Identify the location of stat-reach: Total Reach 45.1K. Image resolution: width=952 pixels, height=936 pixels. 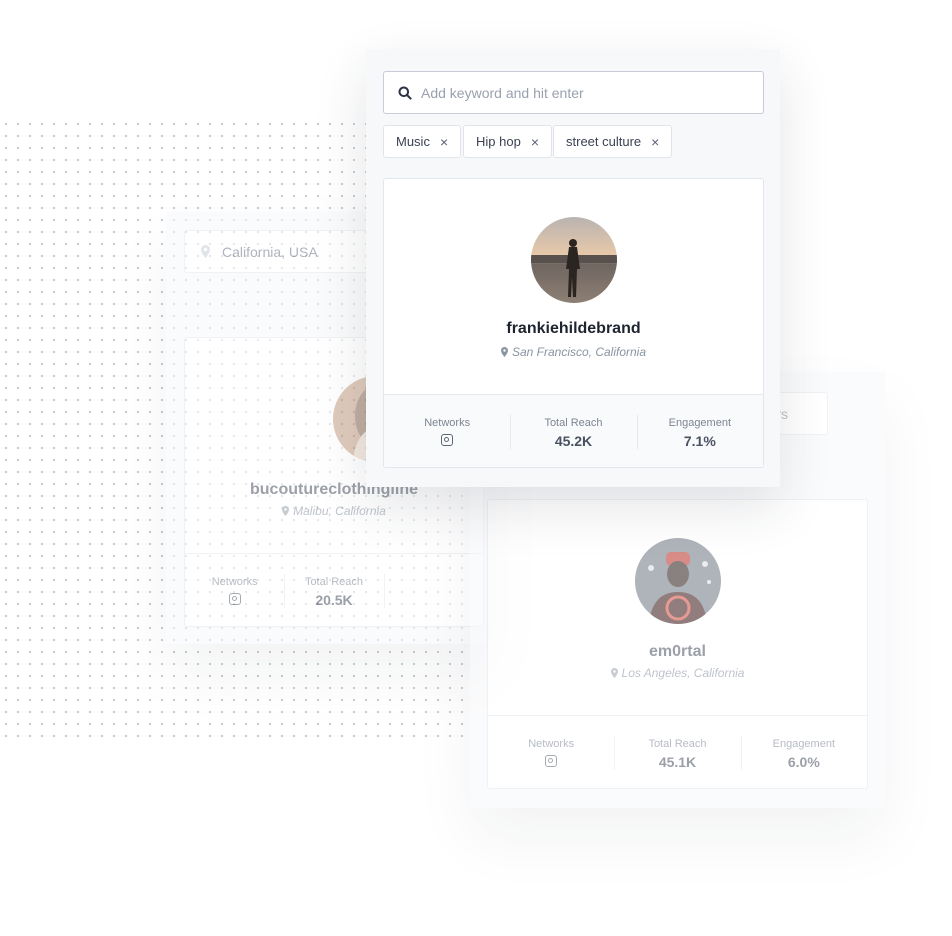
(677, 752).